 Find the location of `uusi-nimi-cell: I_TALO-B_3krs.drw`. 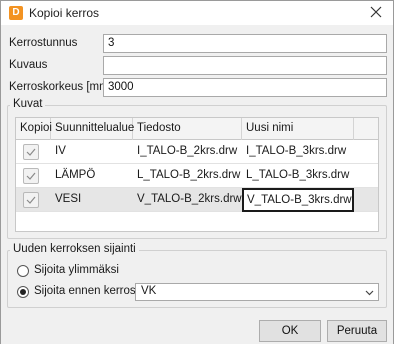

uusi-nimi-cell: I_TALO-B_3krs.drw is located at coordinates (298, 152).